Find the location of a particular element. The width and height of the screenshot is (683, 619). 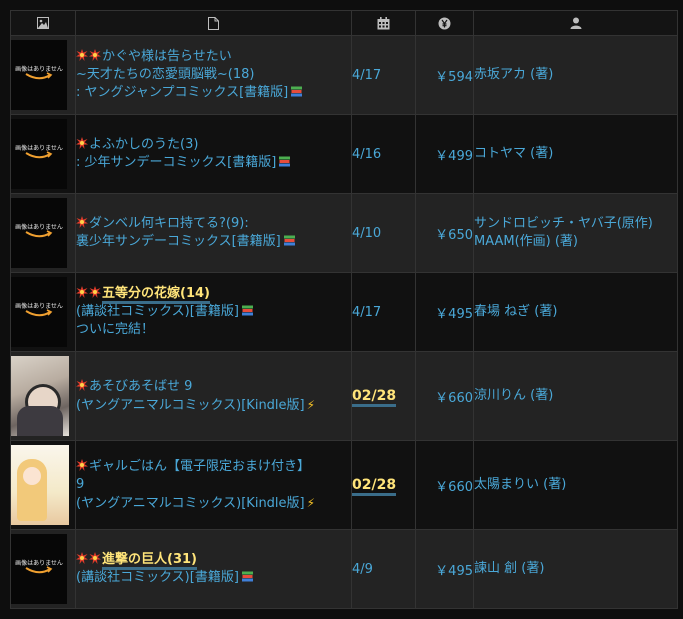

date-column-header is located at coordinates (383, 23).